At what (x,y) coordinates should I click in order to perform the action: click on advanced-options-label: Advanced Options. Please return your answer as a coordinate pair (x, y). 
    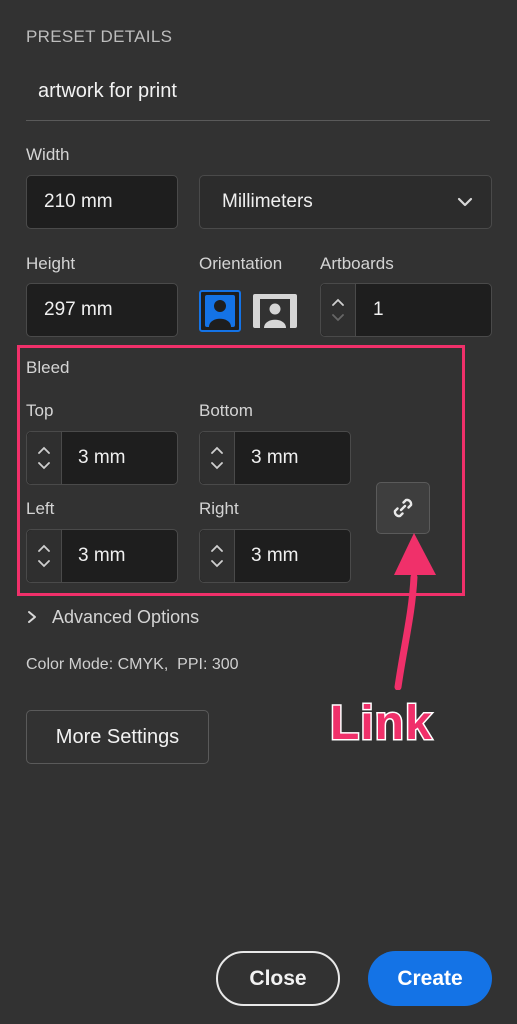
    Looking at the image, I should click on (126, 616).